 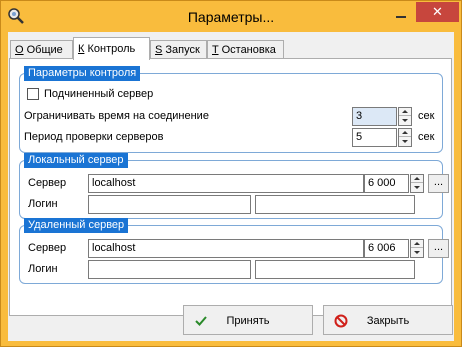 I want to click on remote-port-spinner, so click(x=417, y=248).